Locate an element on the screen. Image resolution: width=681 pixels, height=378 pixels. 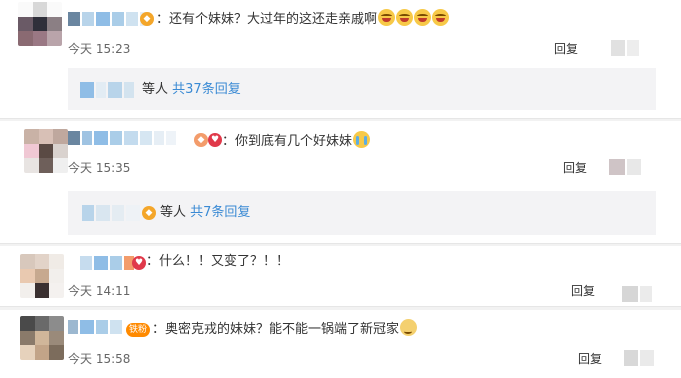
sub-thread-summary: 等人 共37条回复 is located at coordinates (191, 90).